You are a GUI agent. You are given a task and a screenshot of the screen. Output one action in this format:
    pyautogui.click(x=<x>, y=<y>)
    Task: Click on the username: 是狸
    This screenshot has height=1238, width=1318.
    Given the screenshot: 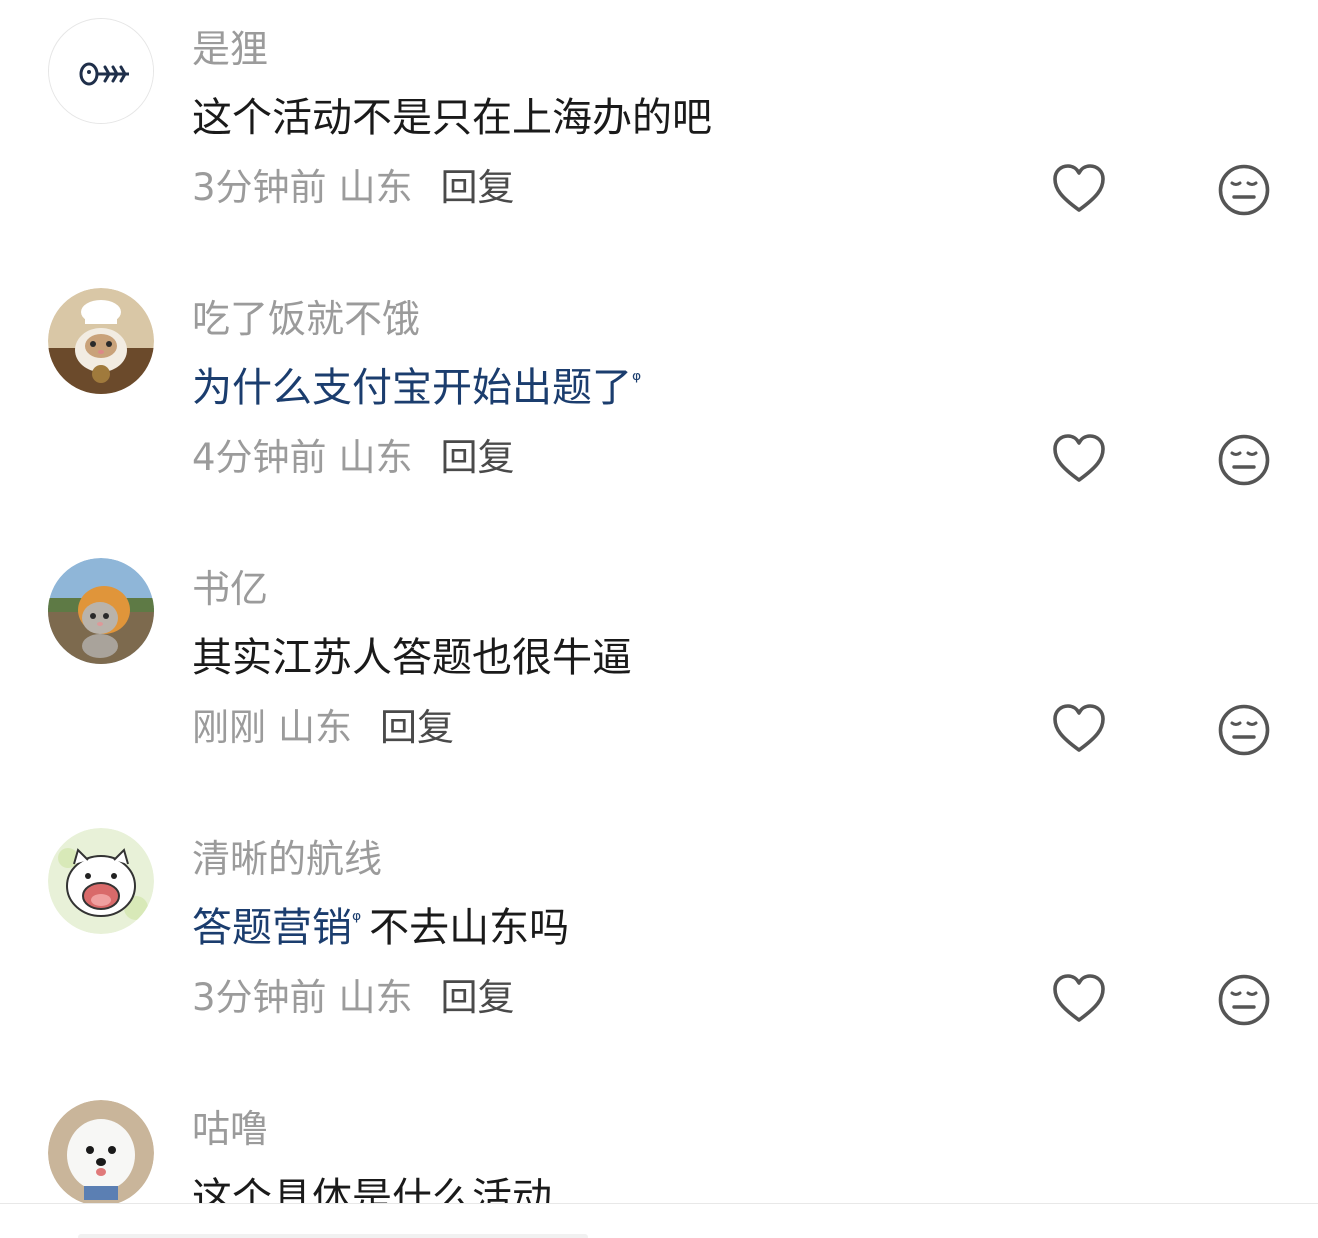 What is the action you would take?
    pyautogui.click(x=230, y=49)
    